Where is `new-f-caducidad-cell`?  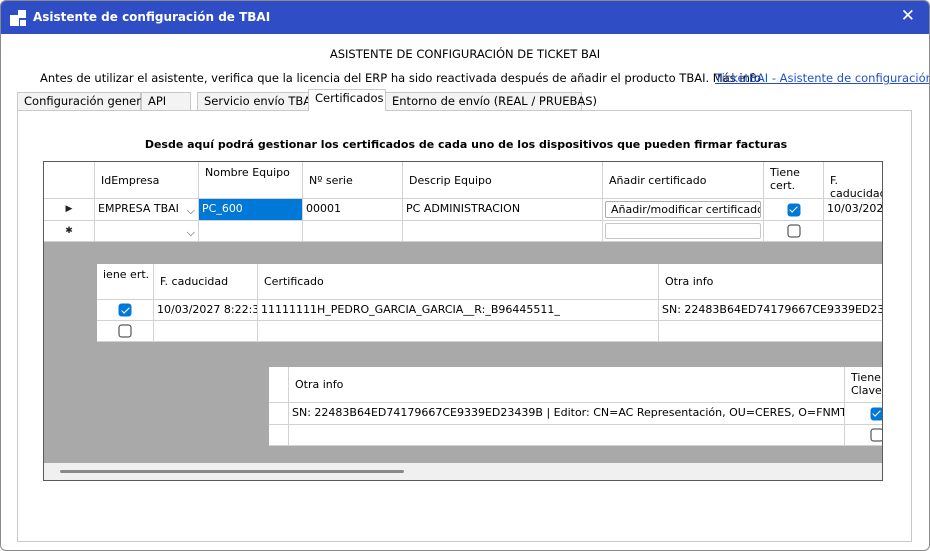 new-f-caducidad-cell is located at coordinates (853, 231).